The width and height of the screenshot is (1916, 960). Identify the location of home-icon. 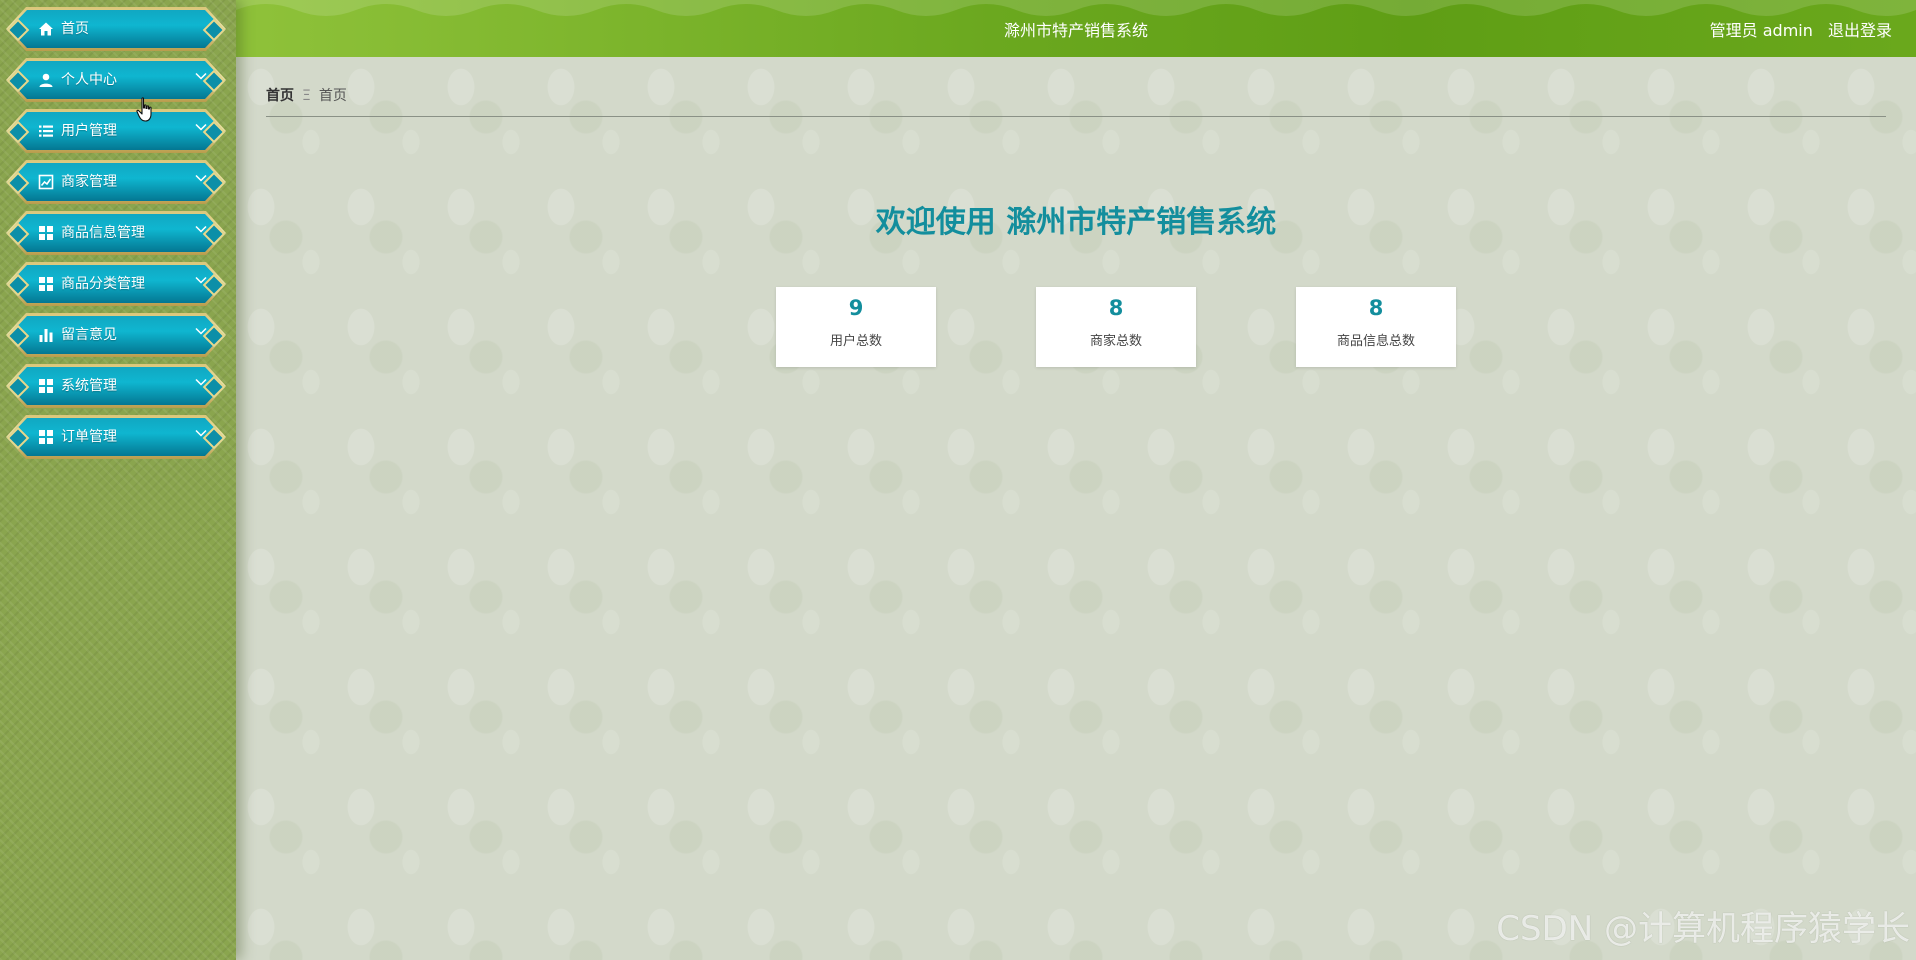
(46, 29).